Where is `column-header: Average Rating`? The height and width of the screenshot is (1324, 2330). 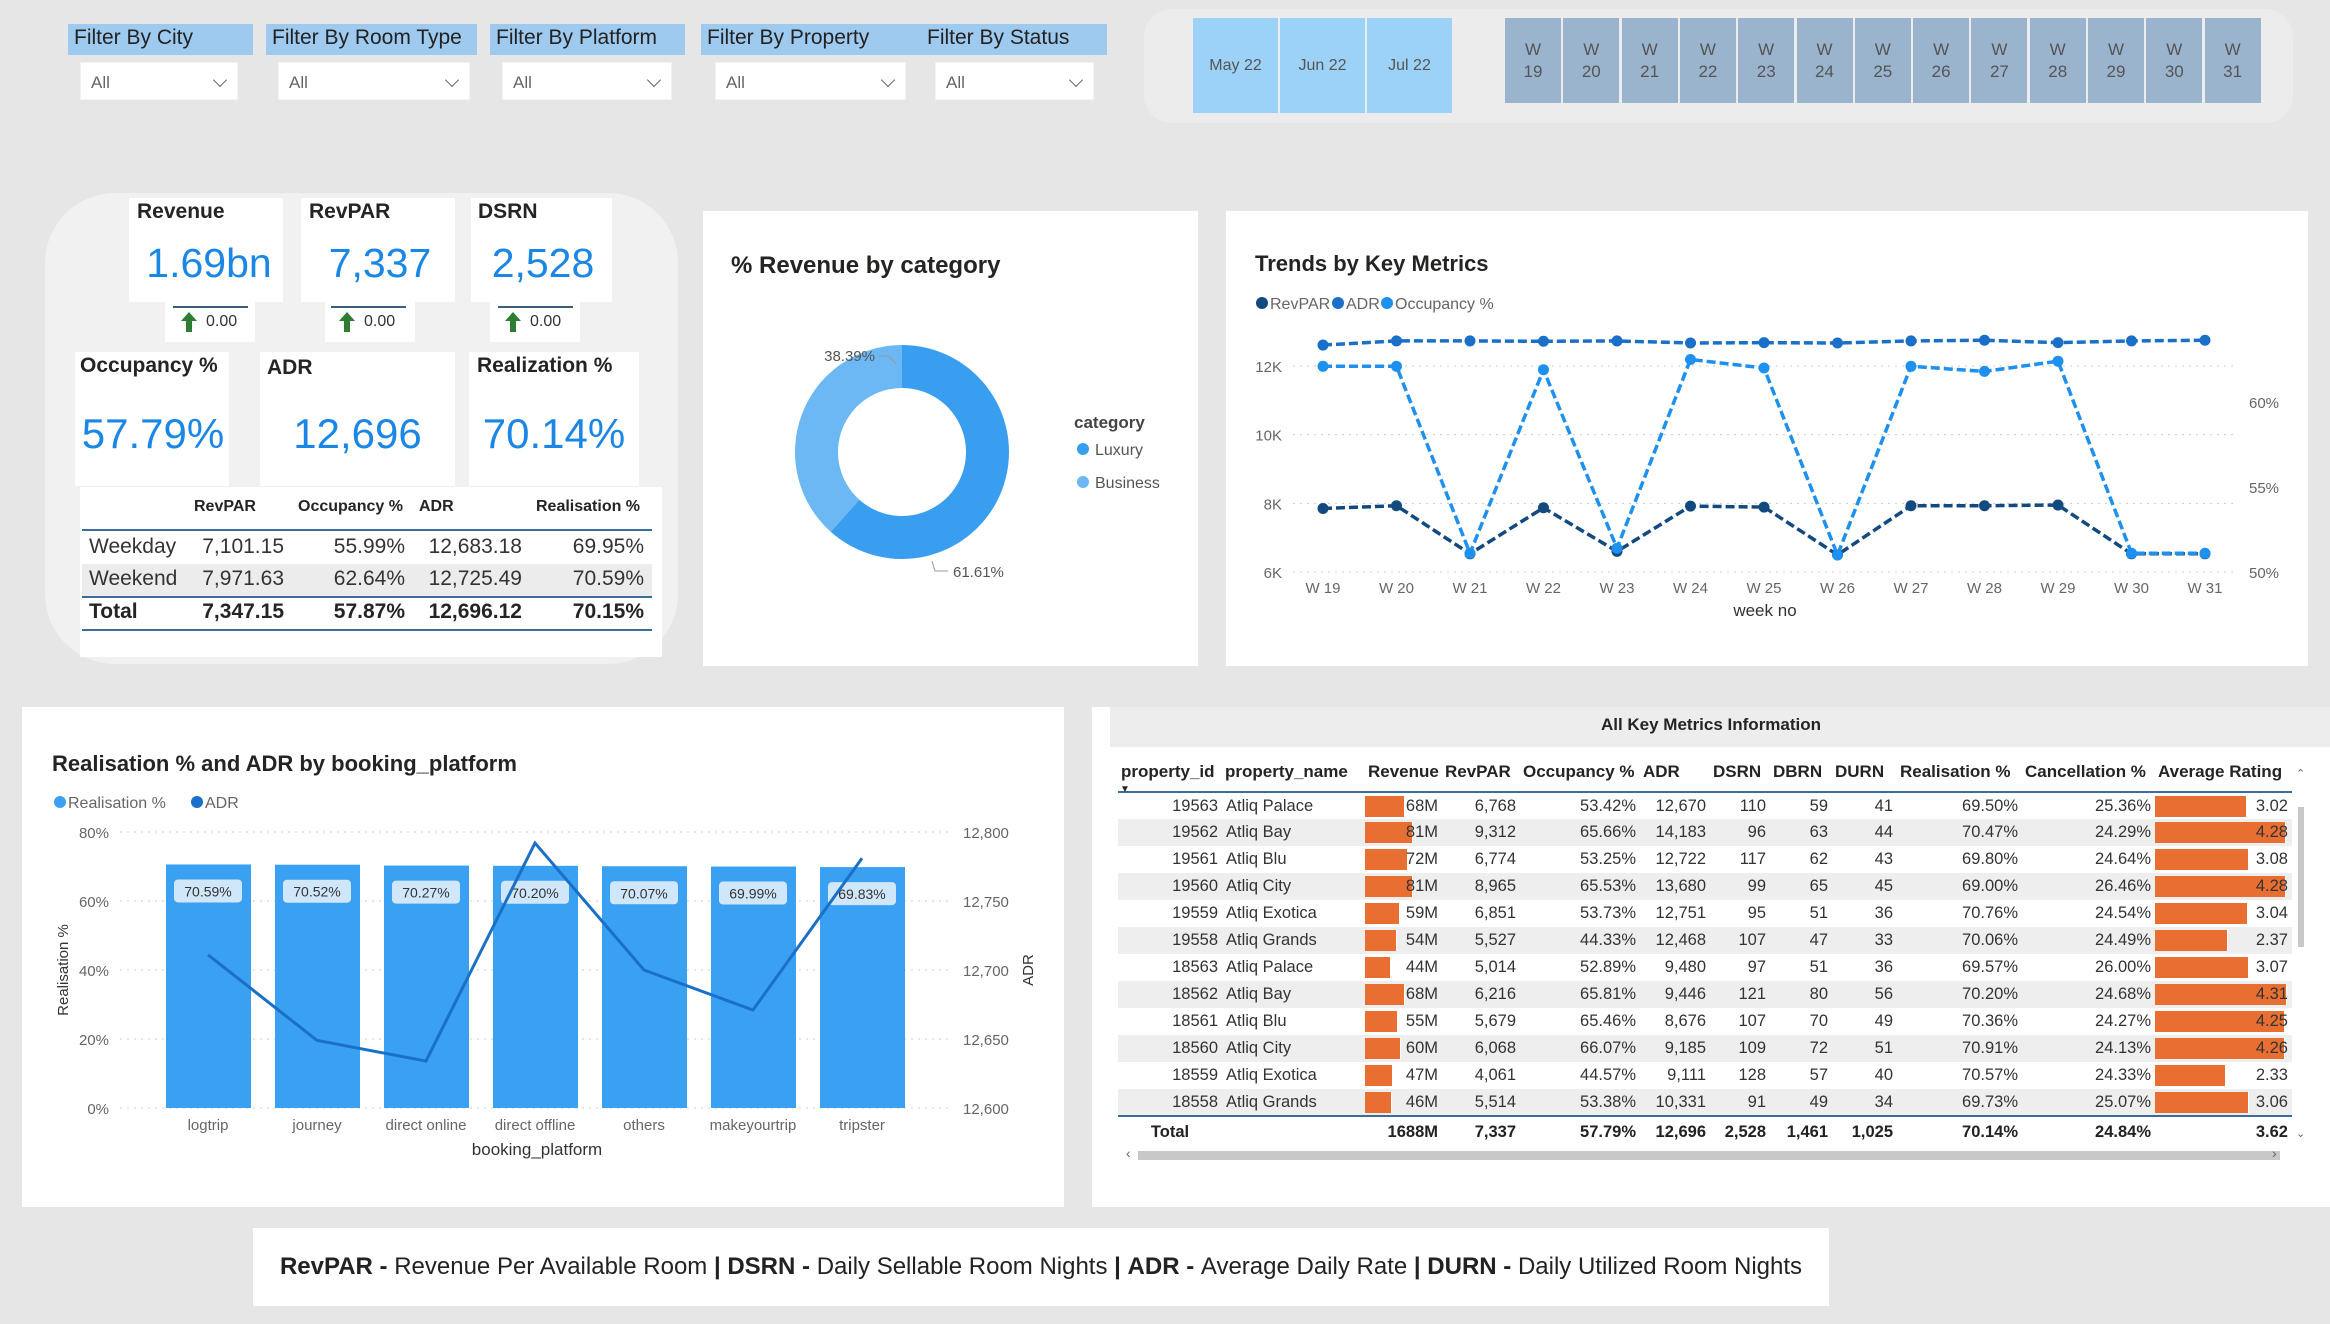 column-header: Average Rating is located at coordinates (2223, 772).